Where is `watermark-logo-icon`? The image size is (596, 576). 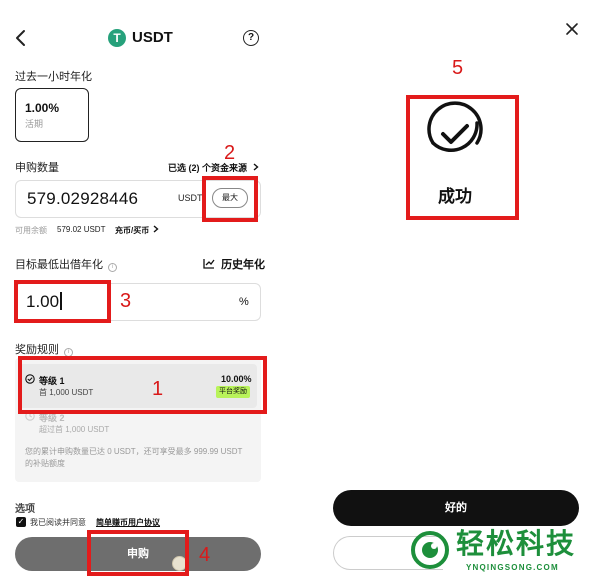 watermark-logo-icon is located at coordinates (430, 550).